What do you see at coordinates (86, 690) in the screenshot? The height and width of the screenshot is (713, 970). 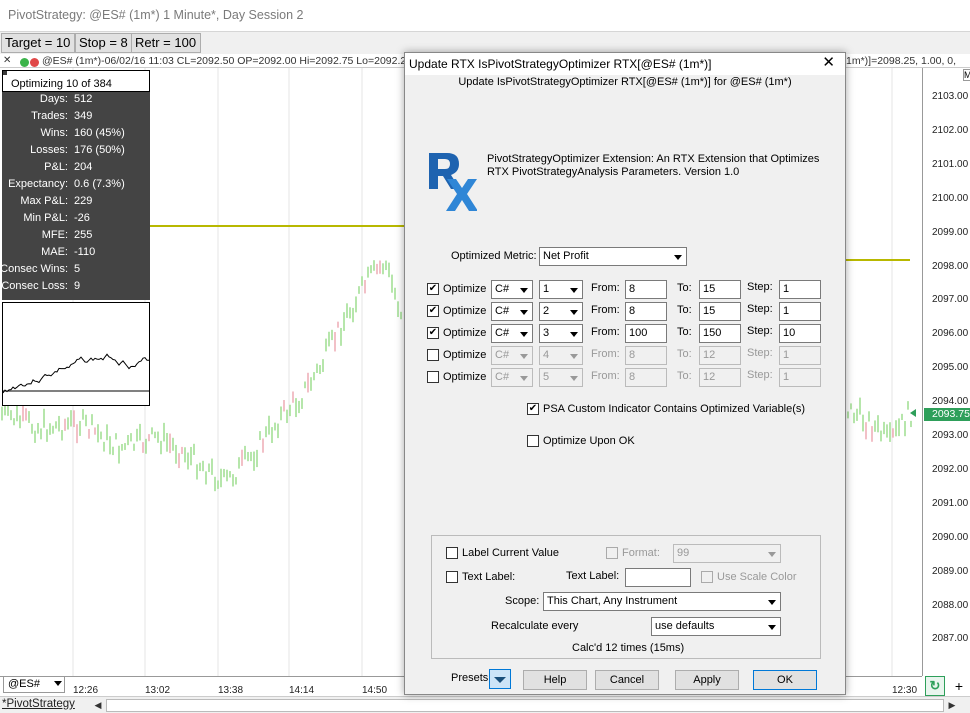 I see `time-tick: 12:26` at bounding box center [86, 690].